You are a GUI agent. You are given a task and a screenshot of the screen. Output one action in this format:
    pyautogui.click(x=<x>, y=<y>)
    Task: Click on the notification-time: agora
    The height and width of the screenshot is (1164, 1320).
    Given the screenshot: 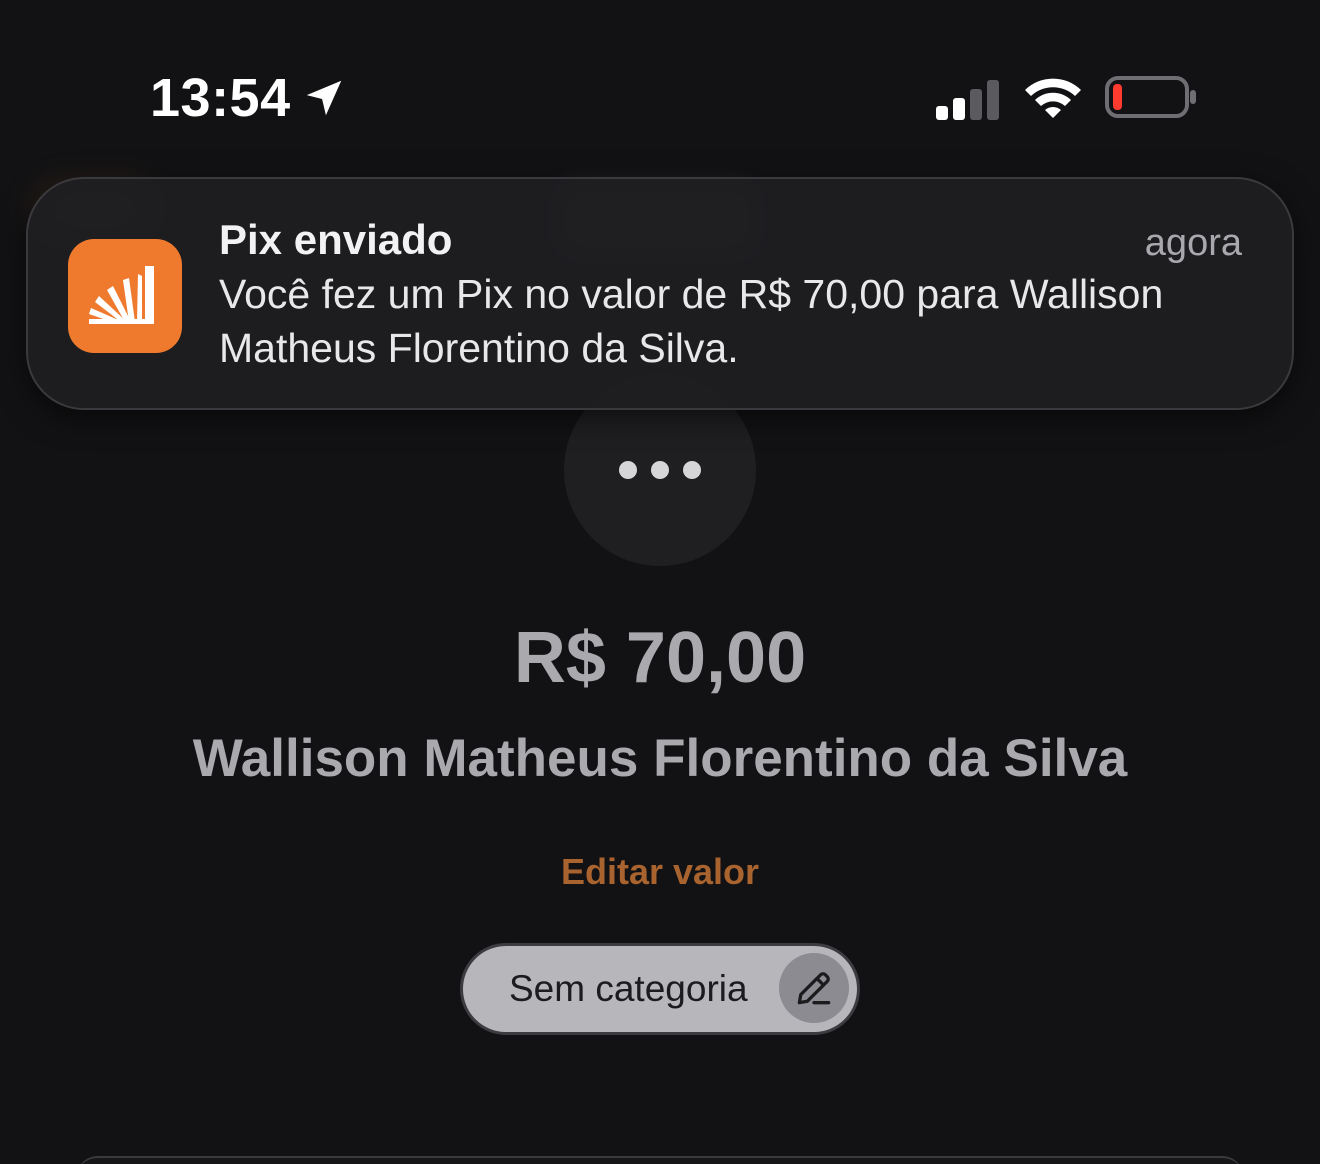 What is the action you would take?
    pyautogui.click(x=1193, y=243)
    